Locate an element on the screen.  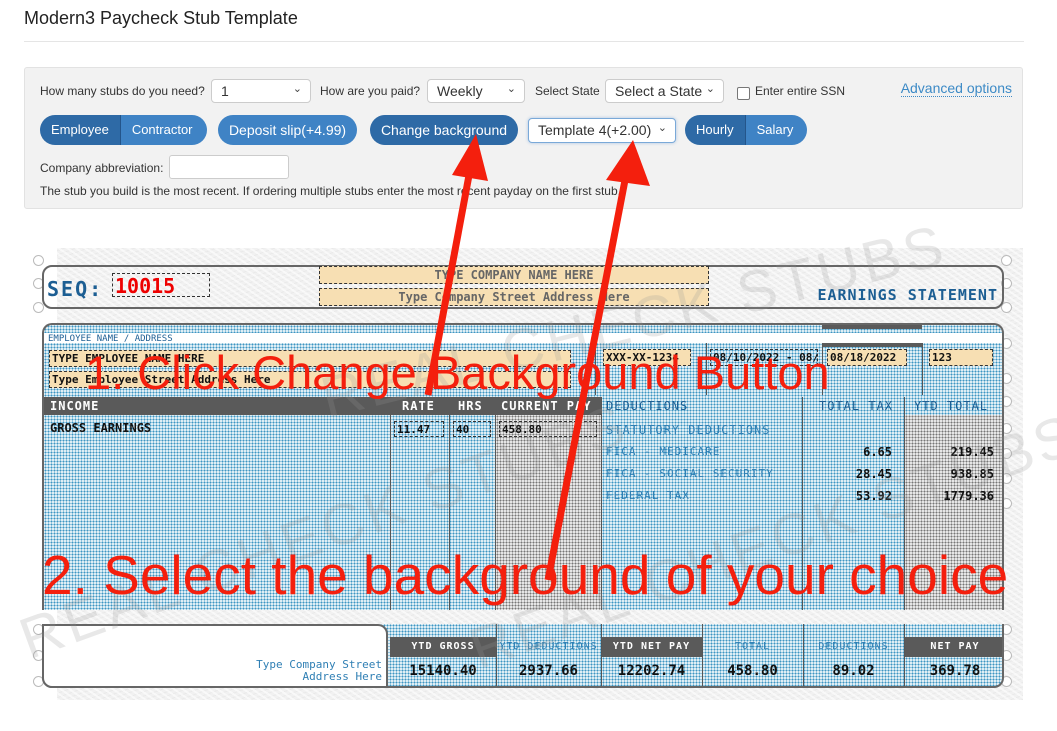
income-header: INCOME is located at coordinates (75, 406).